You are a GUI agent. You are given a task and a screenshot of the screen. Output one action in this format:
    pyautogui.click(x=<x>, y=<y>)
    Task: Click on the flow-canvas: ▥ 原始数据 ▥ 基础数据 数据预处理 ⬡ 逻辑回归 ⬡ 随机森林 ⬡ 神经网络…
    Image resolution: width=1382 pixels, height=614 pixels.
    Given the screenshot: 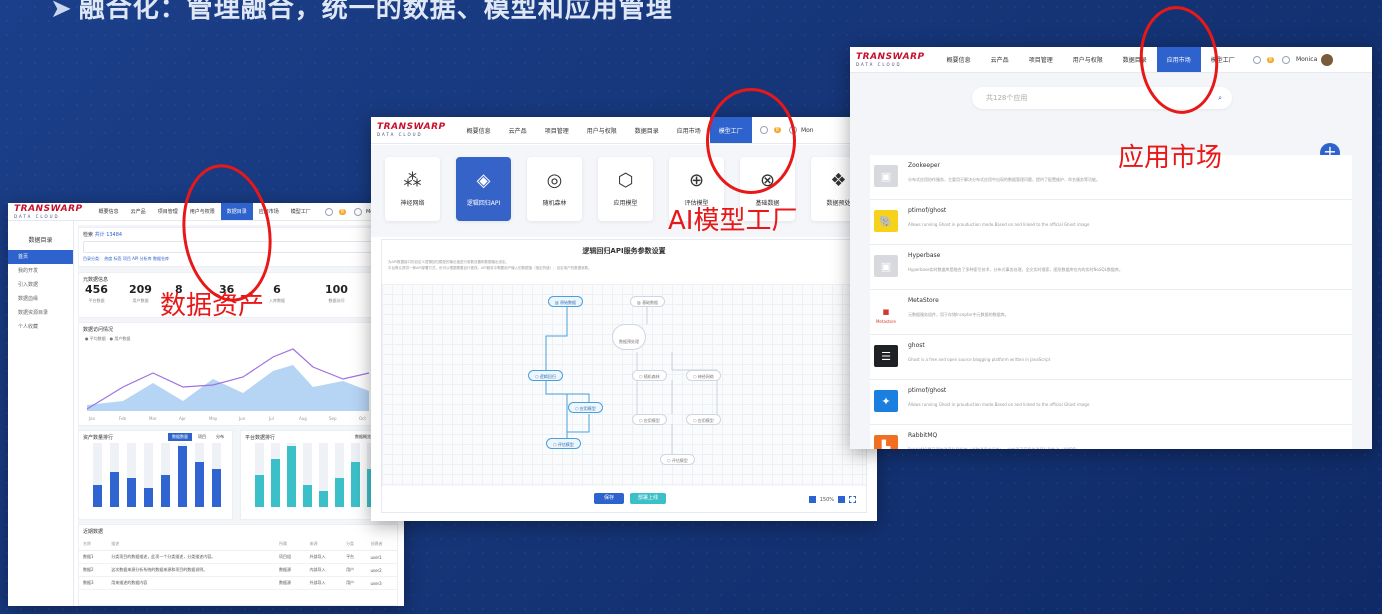 What is the action you would take?
    pyautogui.click(x=624, y=385)
    